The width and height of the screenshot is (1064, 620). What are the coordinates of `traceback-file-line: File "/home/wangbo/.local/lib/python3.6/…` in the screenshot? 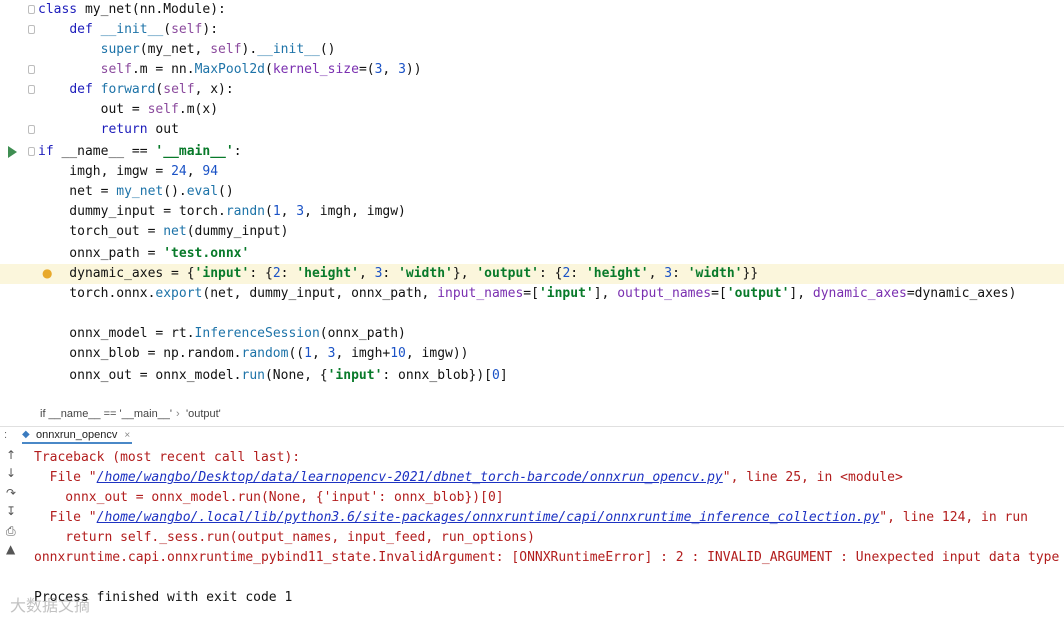 It's located at (531, 517).